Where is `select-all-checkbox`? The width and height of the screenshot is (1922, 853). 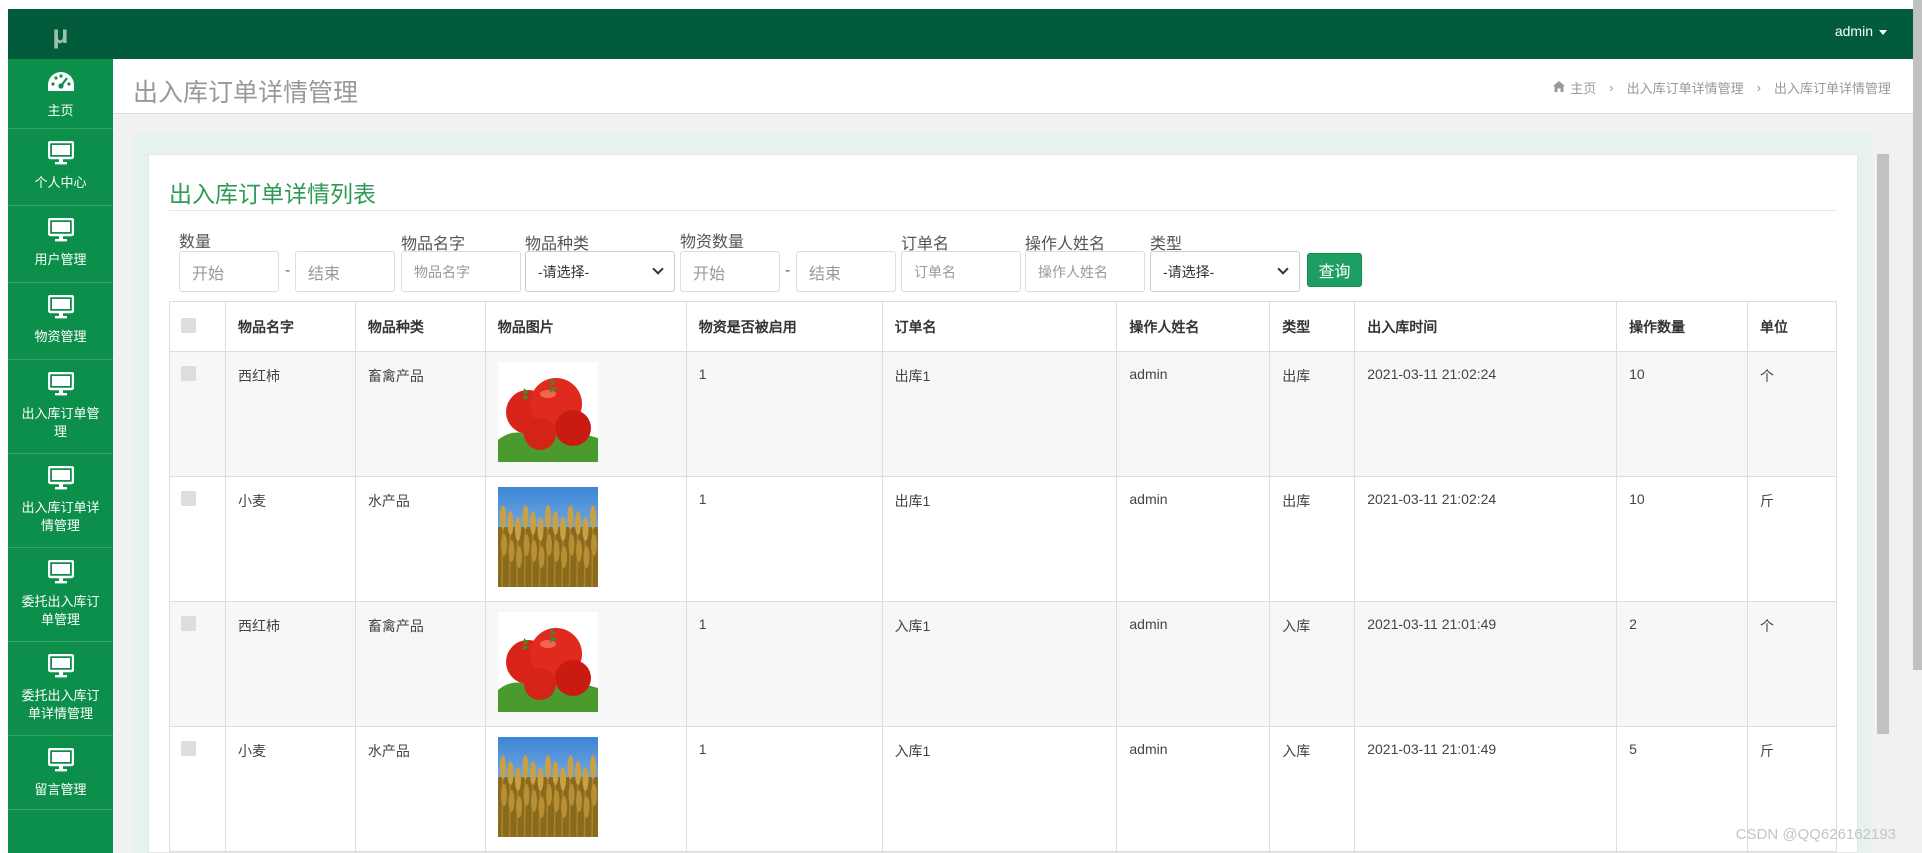 select-all-checkbox is located at coordinates (188, 325).